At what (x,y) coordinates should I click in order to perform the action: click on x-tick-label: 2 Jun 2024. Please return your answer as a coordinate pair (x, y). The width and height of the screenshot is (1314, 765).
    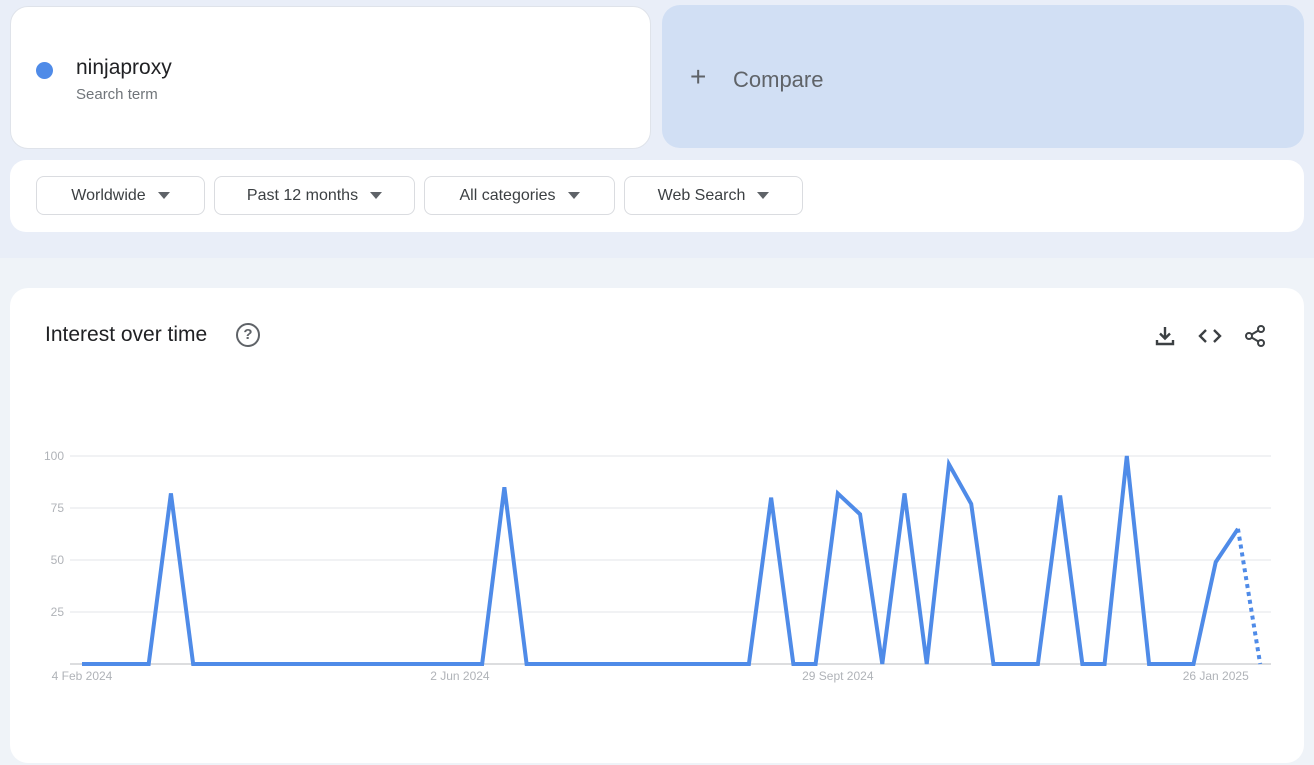
    Looking at the image, I should click on (460, 676).